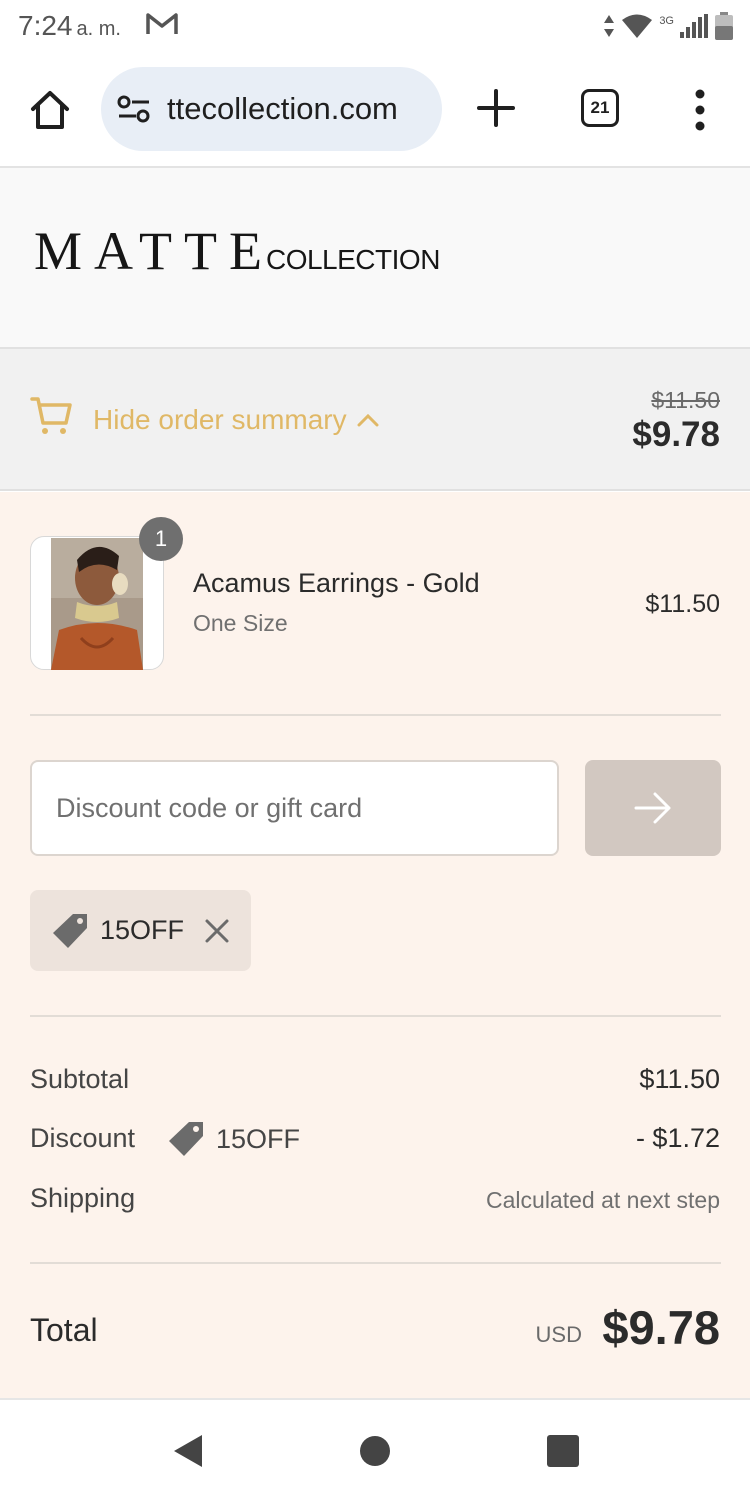  I want to click on browser-toolbar: ttecollection.com 21, so click(375, 111).